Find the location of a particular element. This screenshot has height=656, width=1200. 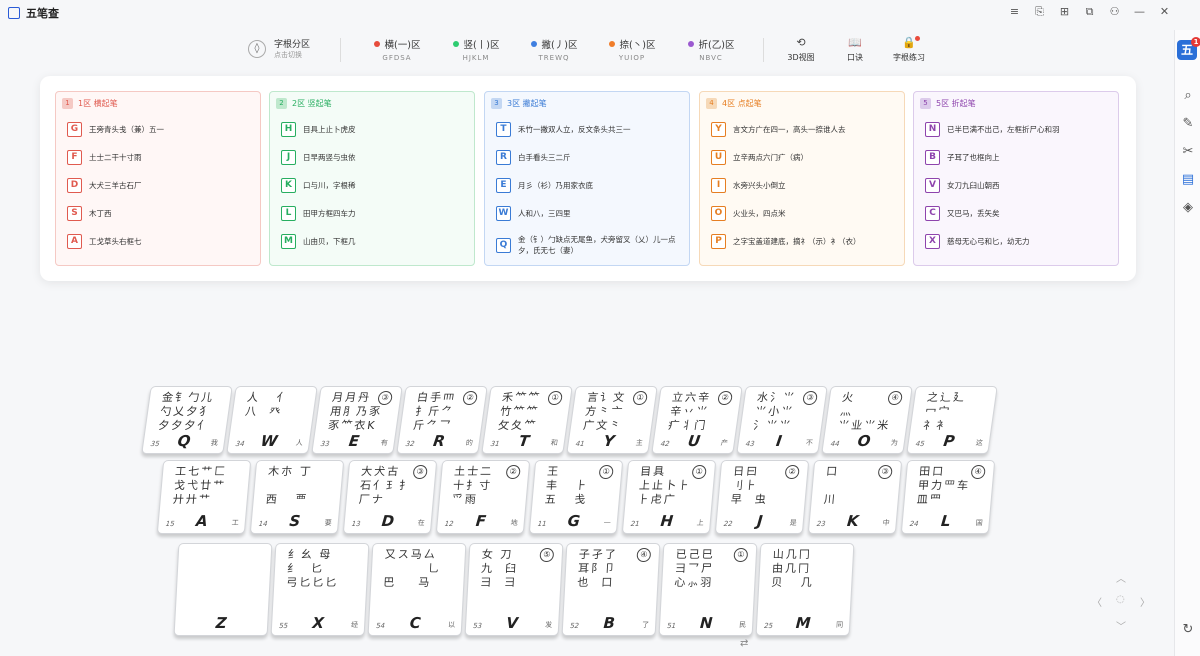

zone-row: G 王旁青头戋（兼）五一 is located at coordinates (160, 129).